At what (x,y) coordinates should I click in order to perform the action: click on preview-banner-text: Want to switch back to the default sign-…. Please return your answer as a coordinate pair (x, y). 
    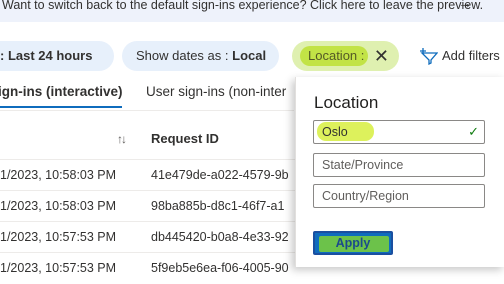
    Looking at the image, I should click on (242, 5).